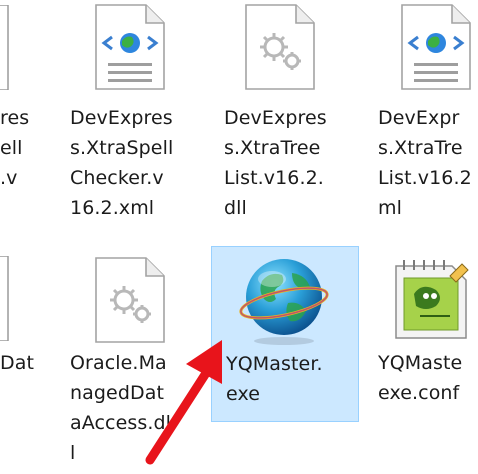 The height and width of the screenshot is (474, 478). Describe the element at coordinates (425, 178) in the screenshot. I see `file-name-line: List.v16.2` at that location.